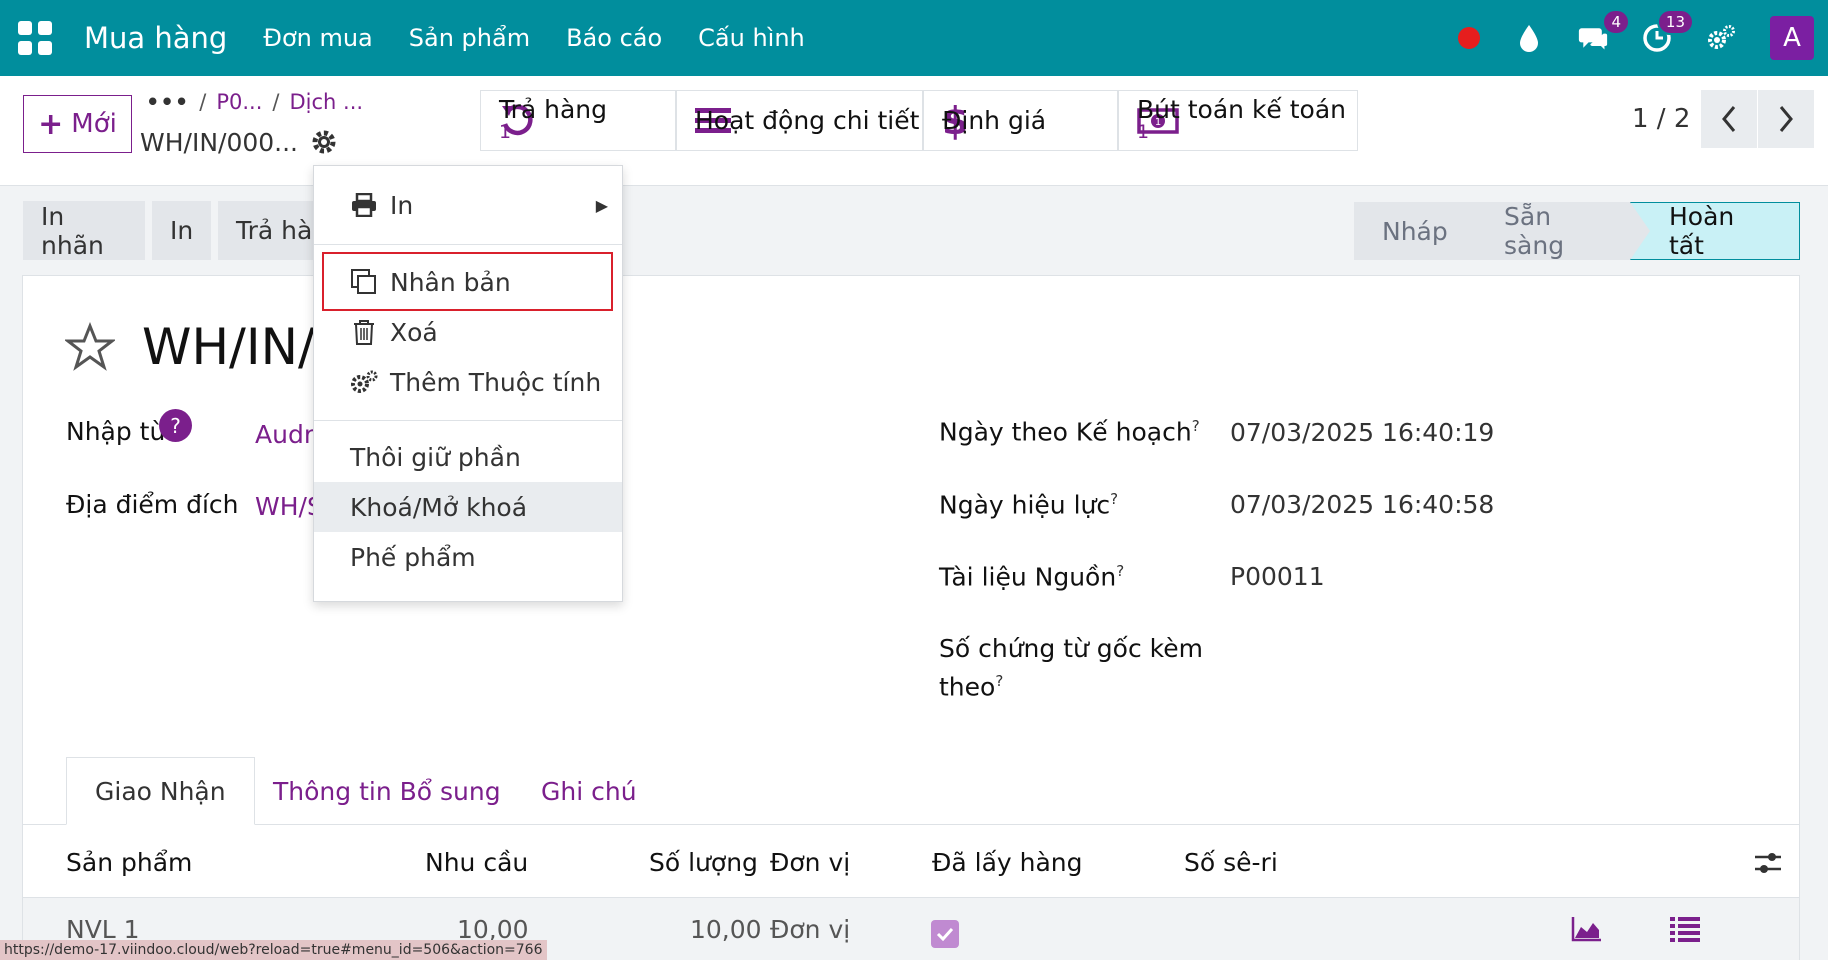 Image resolution: width=1828 pixels, height=960 pixels. What do you see at coordinates (476, 862) in the screenshot?
I see `col-demand: Nhu cầu` at bounding box center [476, 862].